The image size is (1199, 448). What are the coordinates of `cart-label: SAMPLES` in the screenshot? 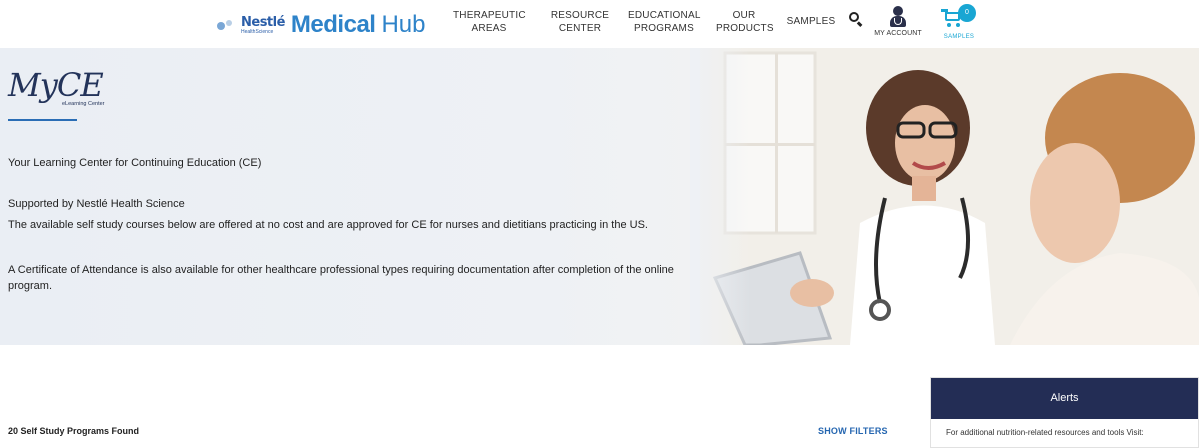 It's located at (959, 37).